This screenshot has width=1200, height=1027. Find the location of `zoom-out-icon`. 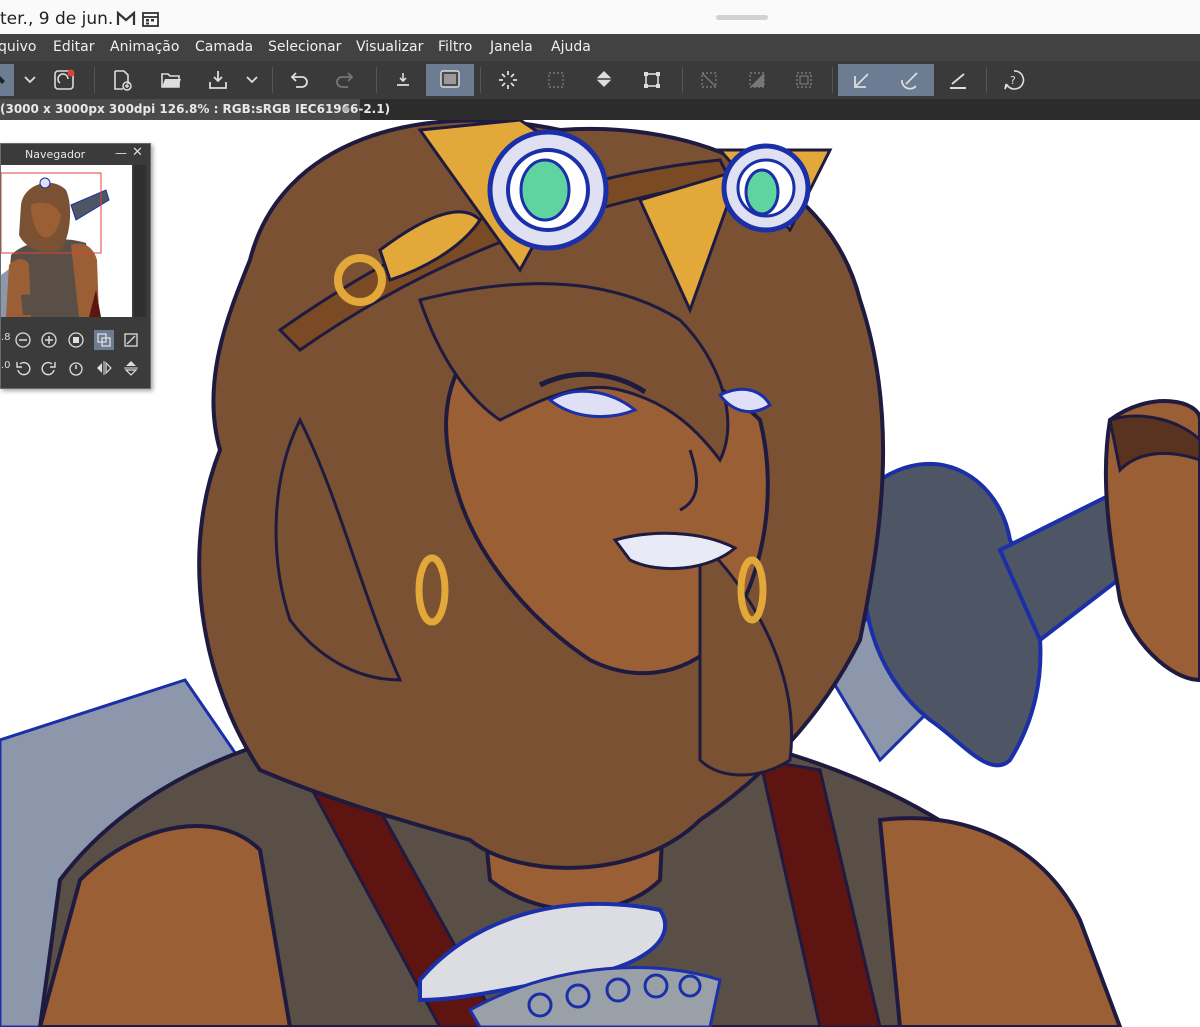

zoom-out-icon is located at coordinates (23, 340).